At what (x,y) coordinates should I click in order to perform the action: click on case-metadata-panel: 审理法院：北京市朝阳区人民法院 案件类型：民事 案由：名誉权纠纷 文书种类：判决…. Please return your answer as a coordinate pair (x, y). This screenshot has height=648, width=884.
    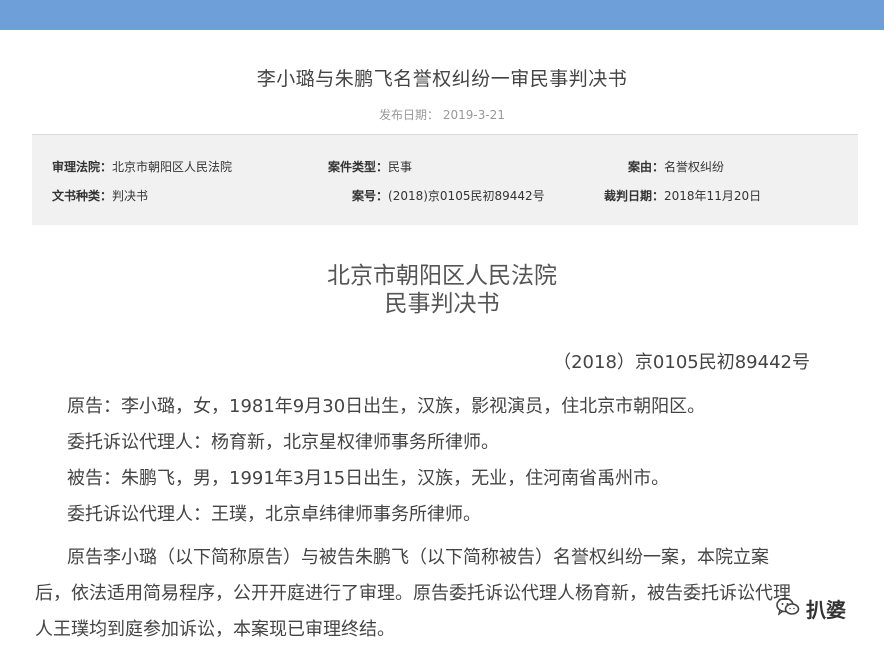
    Looking at the image, I should click on (445, 179).